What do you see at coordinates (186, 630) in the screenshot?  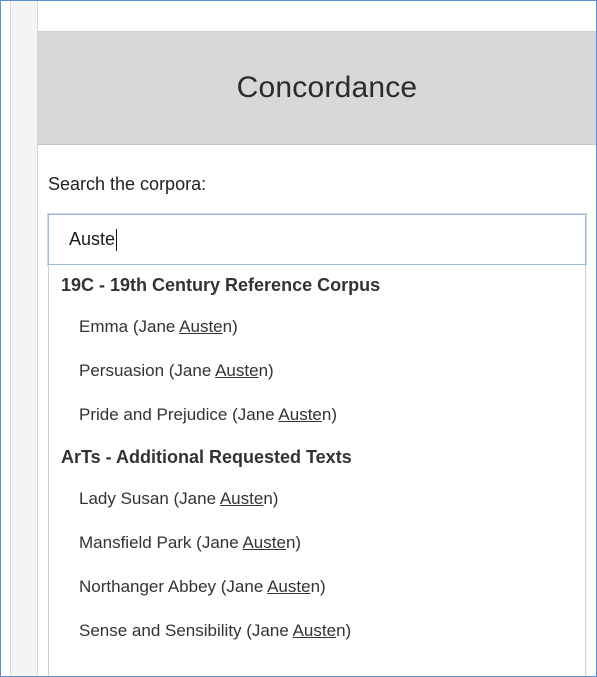 I see `option-text-before: Sense and Sensibility (Jane` at bounding box center [186, 630].